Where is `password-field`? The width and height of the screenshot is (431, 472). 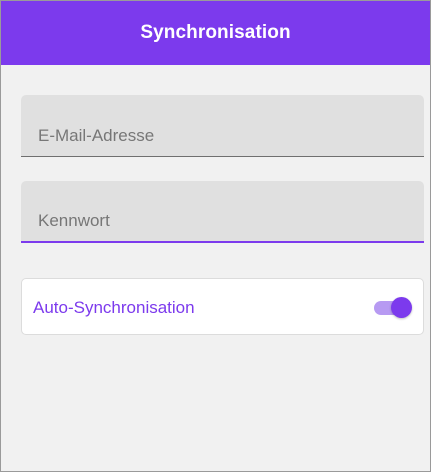
password-field is located at coordinates (222, 212).